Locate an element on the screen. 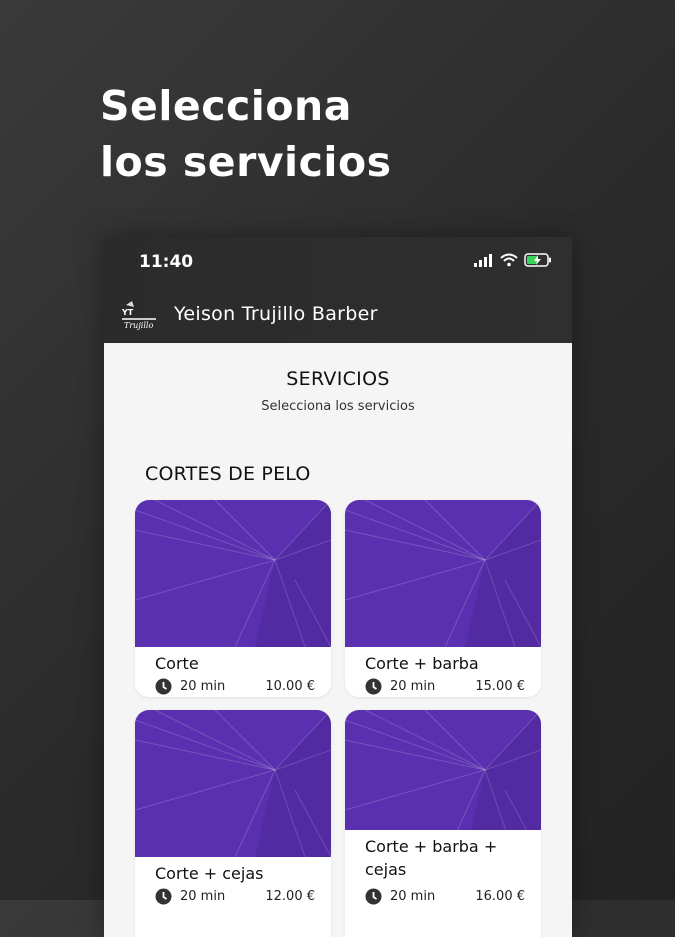 This screenshot has height=937, width=675. headline-line-2: los servicios is located at coordinates (246, 162).